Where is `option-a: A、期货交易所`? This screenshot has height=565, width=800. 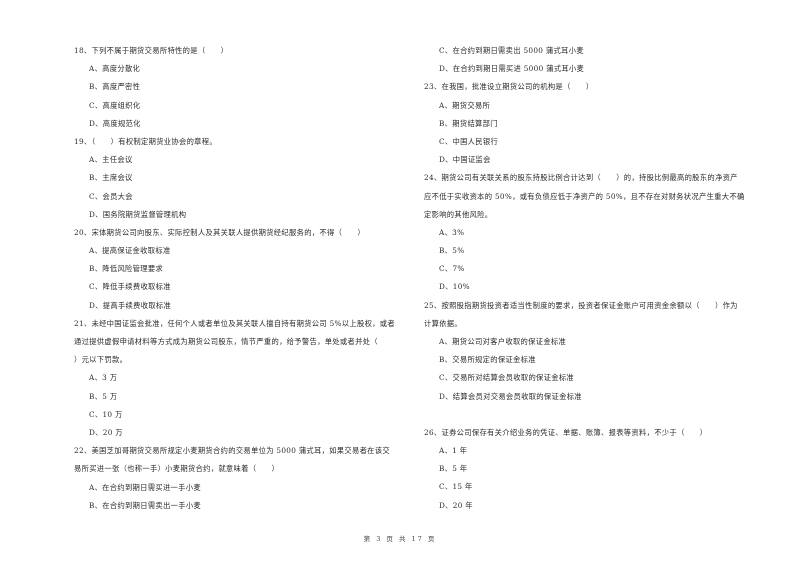
option-a: A、期货交易所 is located at coordinates (465, 105).